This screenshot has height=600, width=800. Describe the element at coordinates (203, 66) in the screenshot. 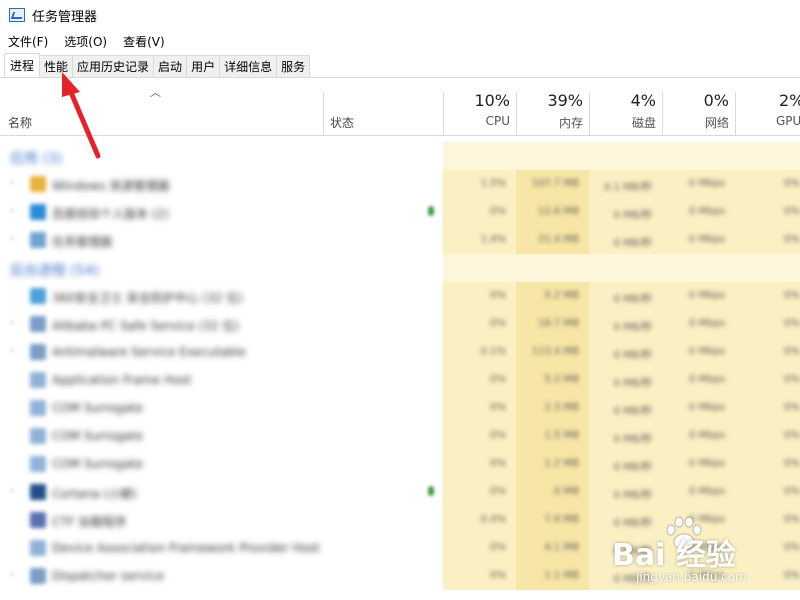

I see `tab-users: 用户` at that location.